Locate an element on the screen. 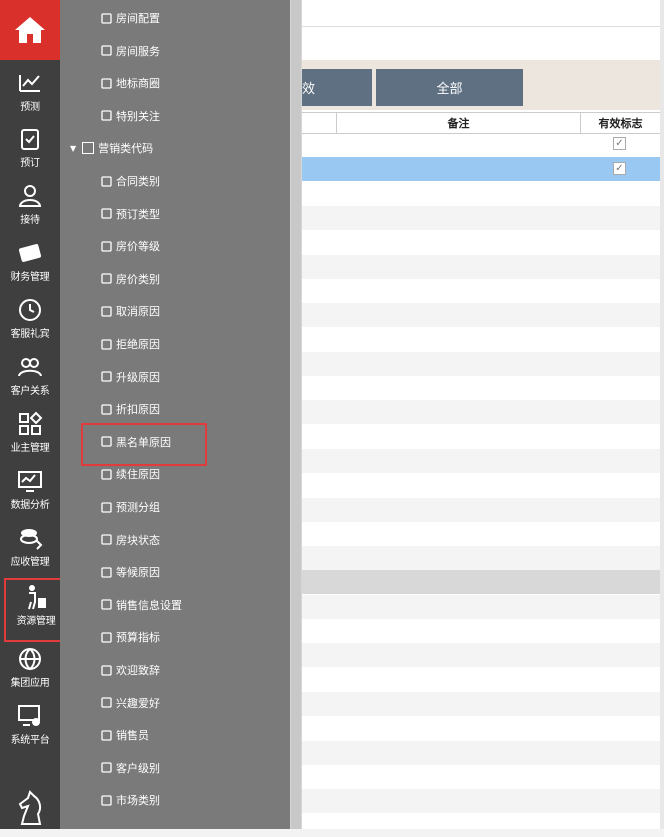  submenu-item: 拒绝原因 is located at coordinates (130, 344).